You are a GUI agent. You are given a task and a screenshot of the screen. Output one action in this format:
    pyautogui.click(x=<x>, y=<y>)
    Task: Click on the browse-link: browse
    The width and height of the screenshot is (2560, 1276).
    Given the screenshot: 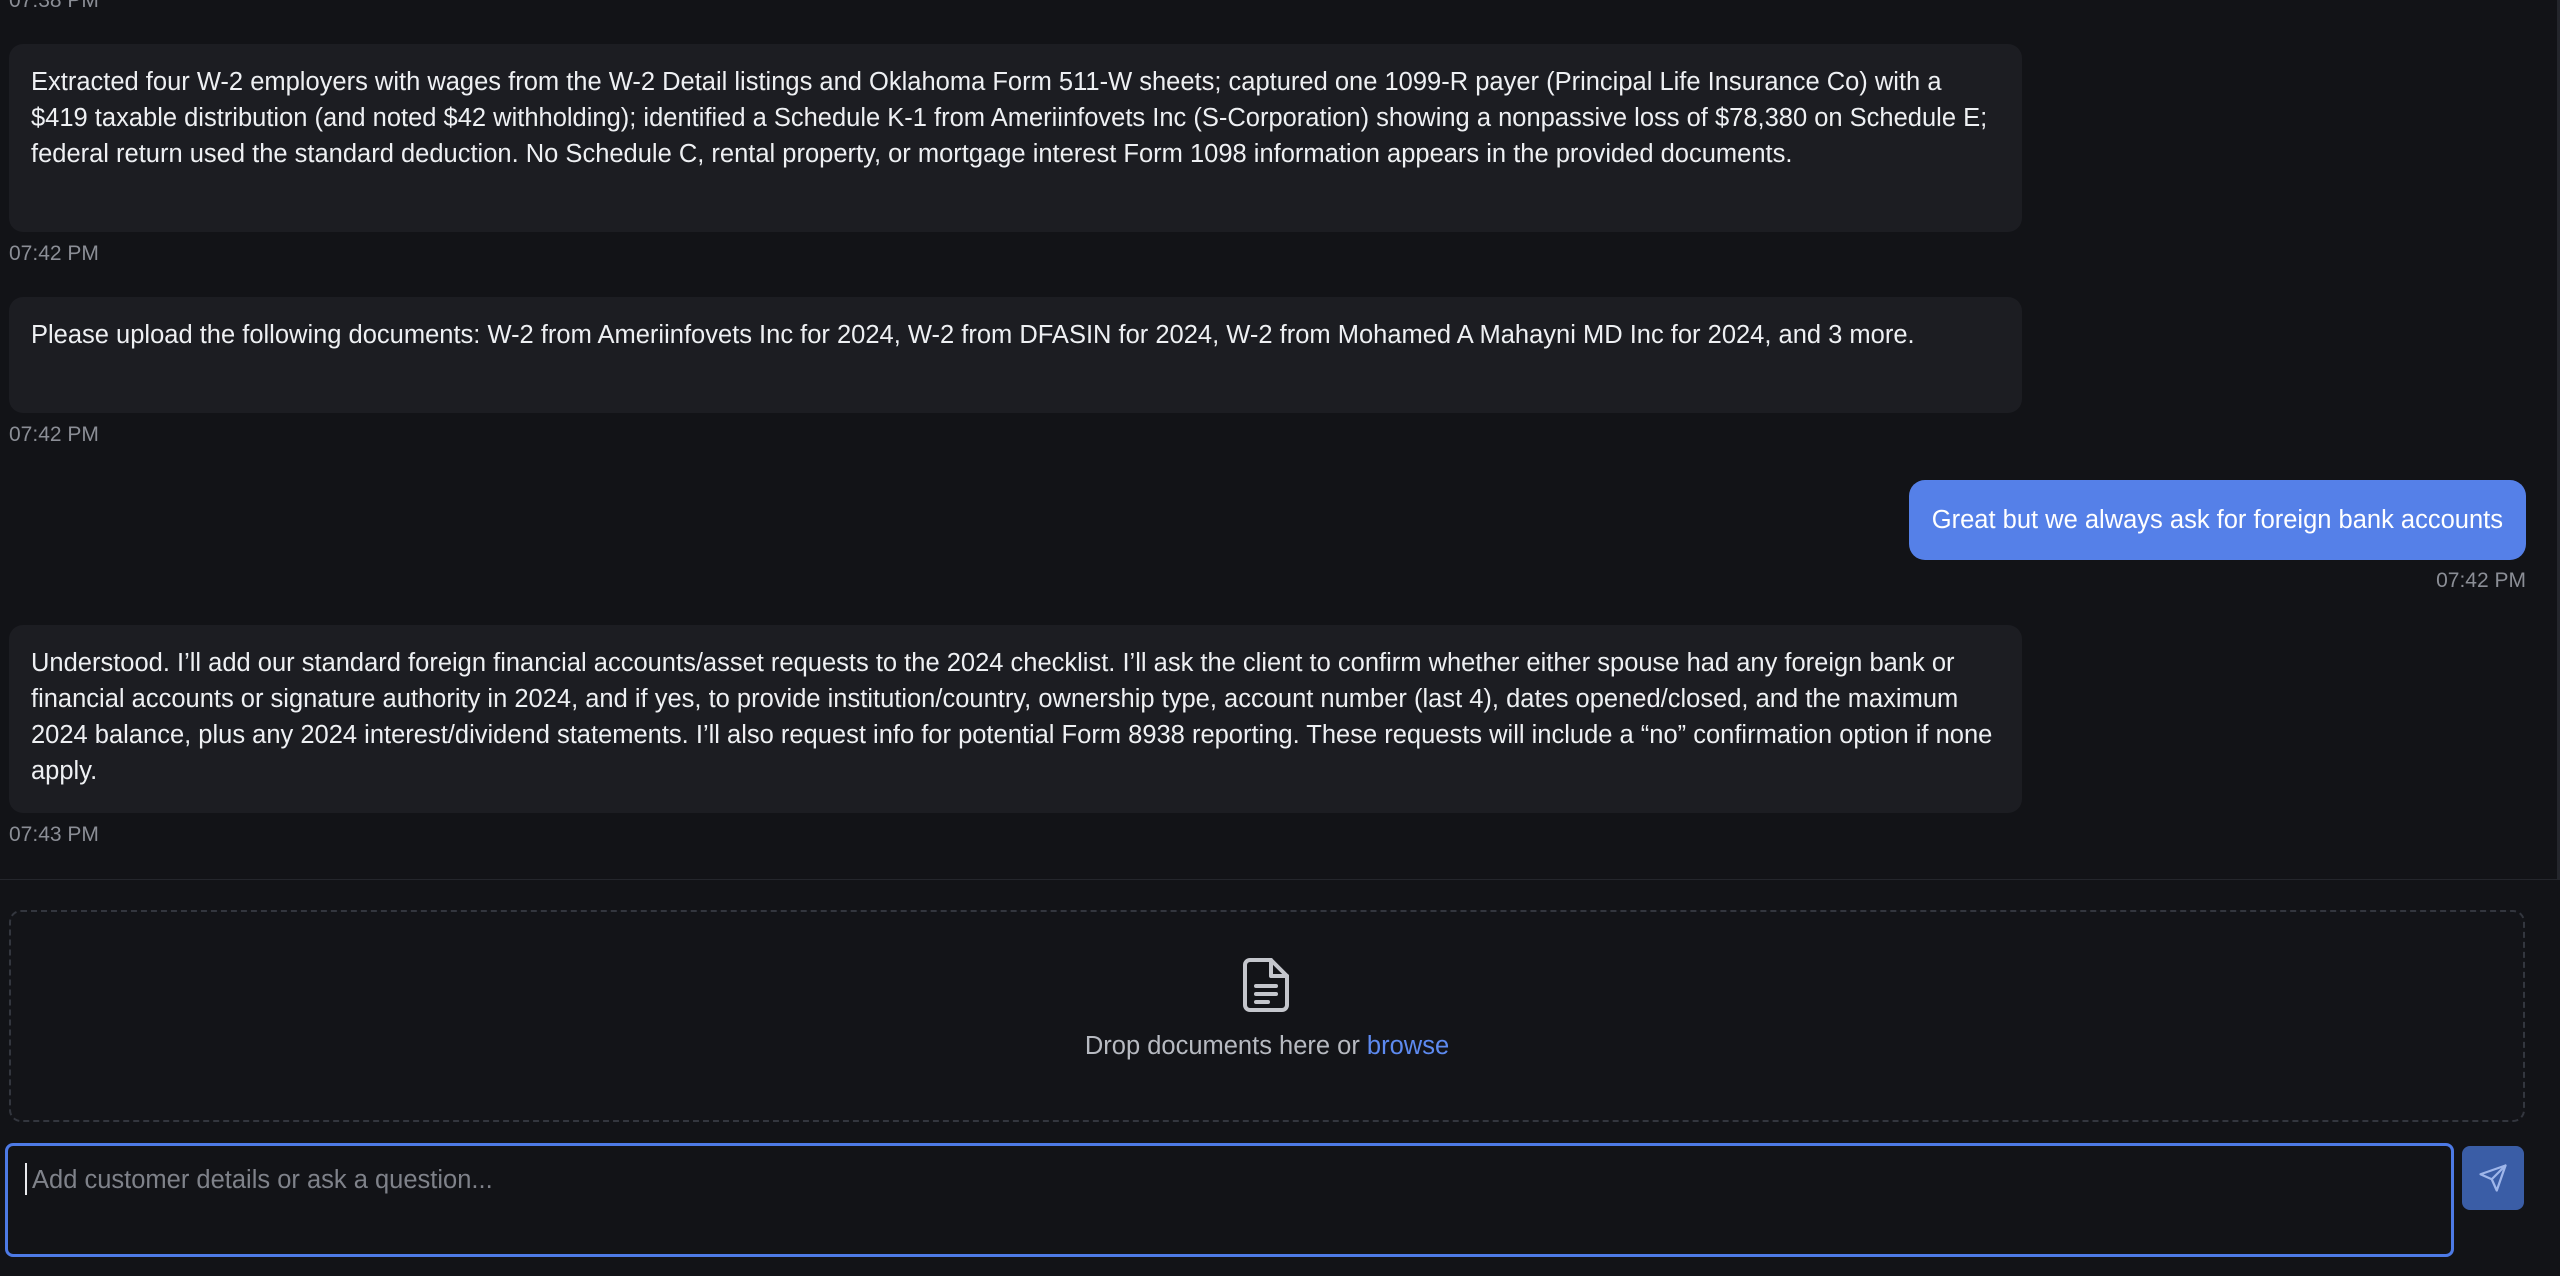 What is the action you would take?
    pyautogui.click(x=1408, y=1046)
    